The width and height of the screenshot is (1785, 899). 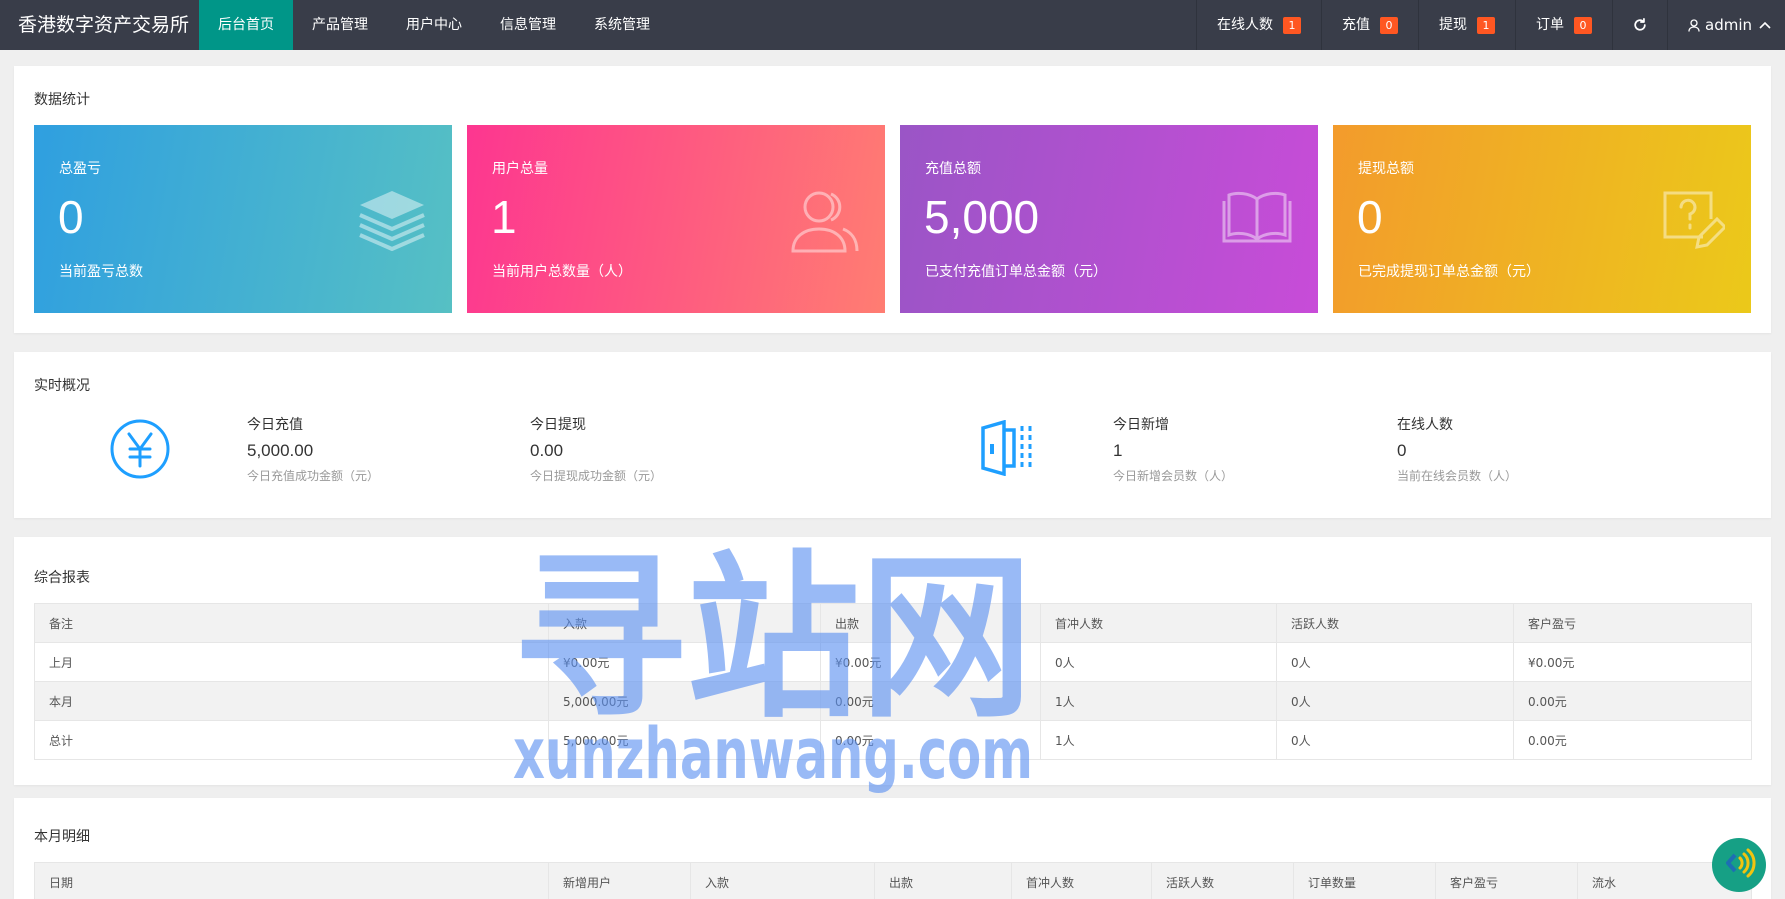 What do you see at coordinates (982, 217) in the screenshot?
I see `tile-value: 5,000` at bounding box center [982, 217].